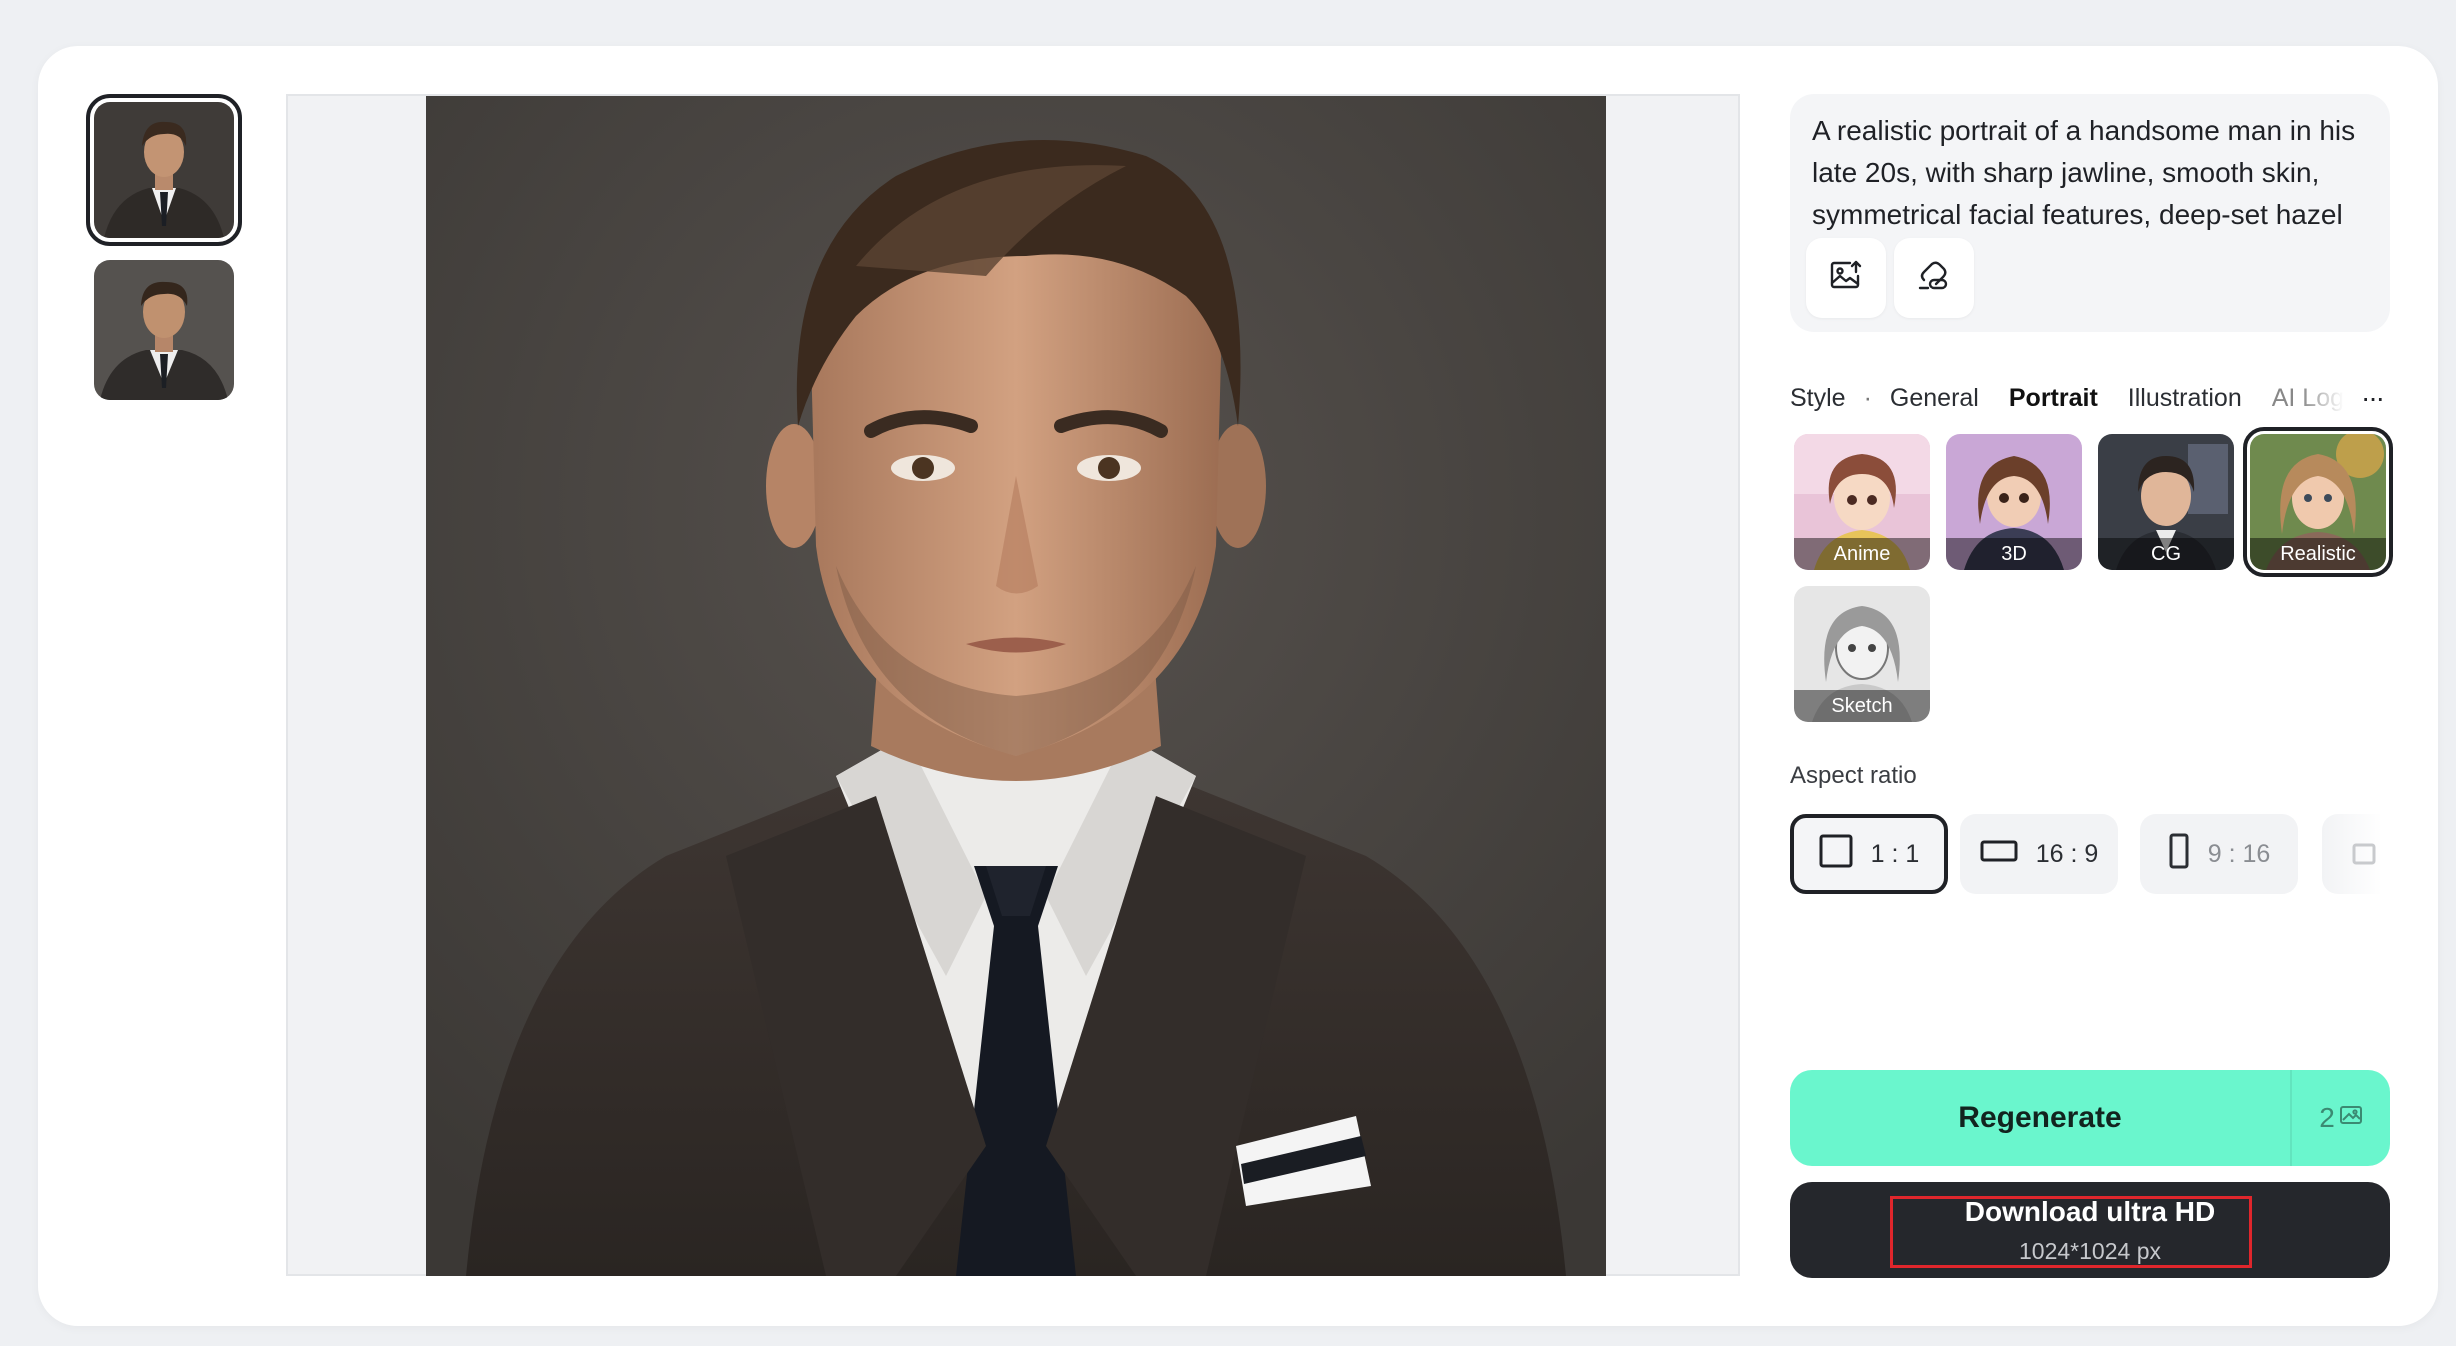 The width and height of the screenshot is (2456, 1346). Describe the element at coordinates (2327, 1117) in the screenshot. I see `credit-count: 2` at that location.